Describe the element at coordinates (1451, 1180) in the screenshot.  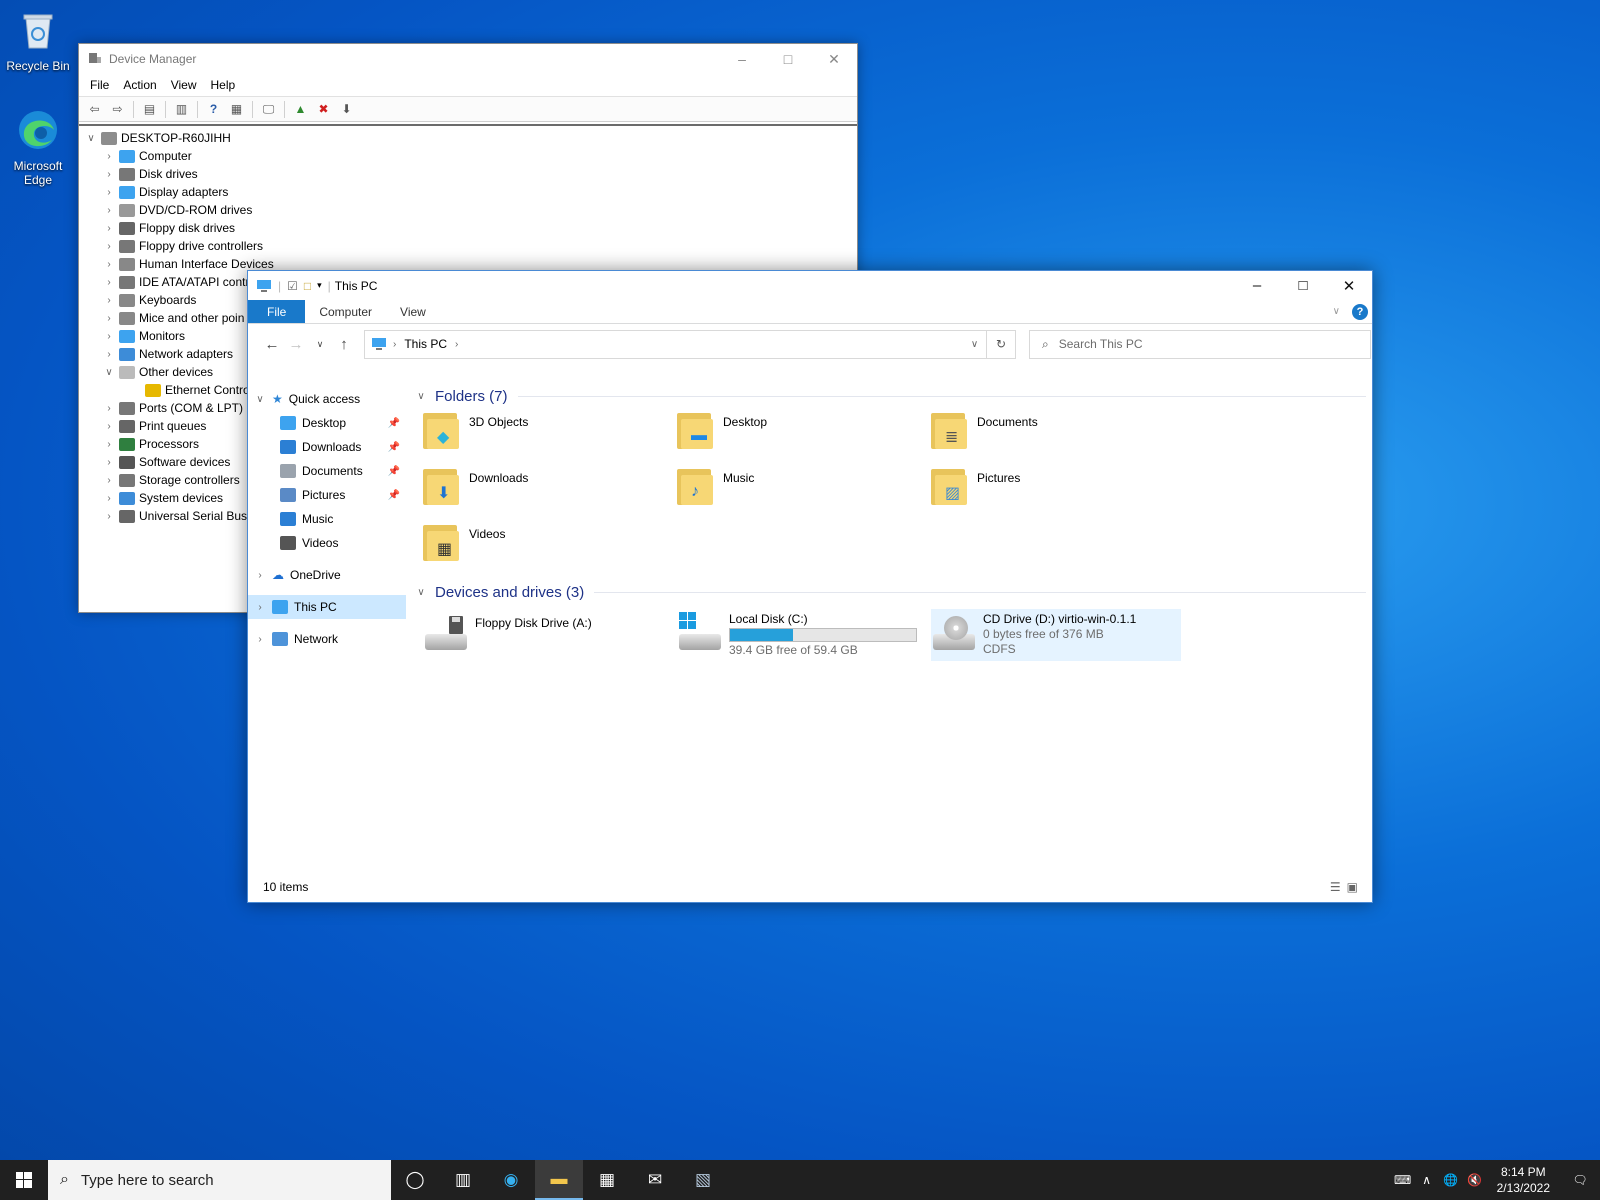
I see `network-globe-icon: 🌐` at that location.